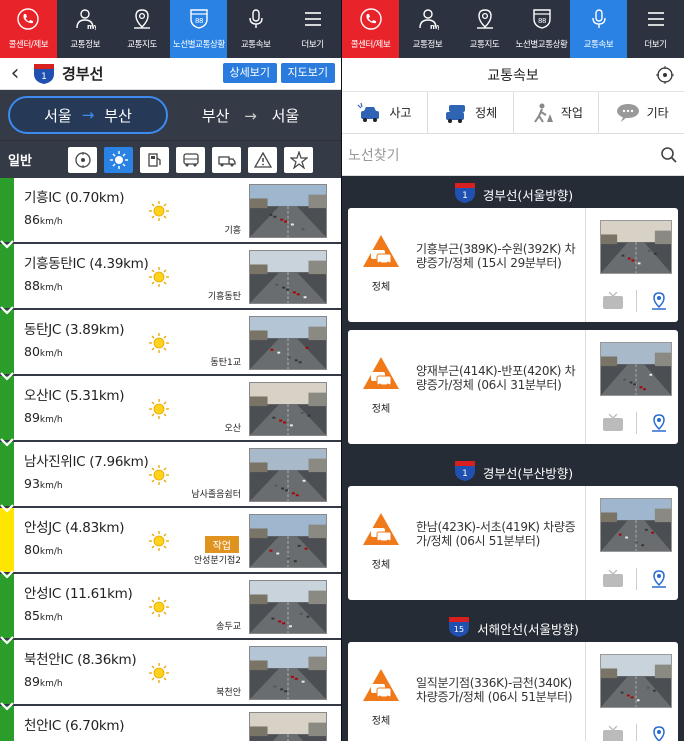  I want to click on search-icon, so click(669, 155).